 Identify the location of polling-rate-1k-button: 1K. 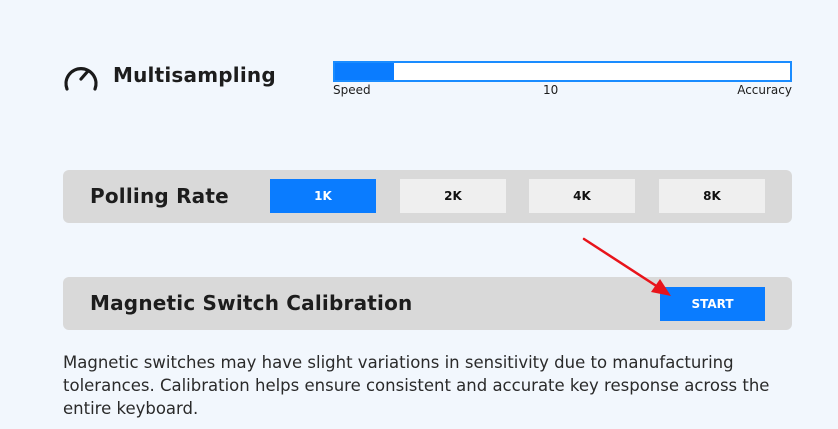
(323, 196).